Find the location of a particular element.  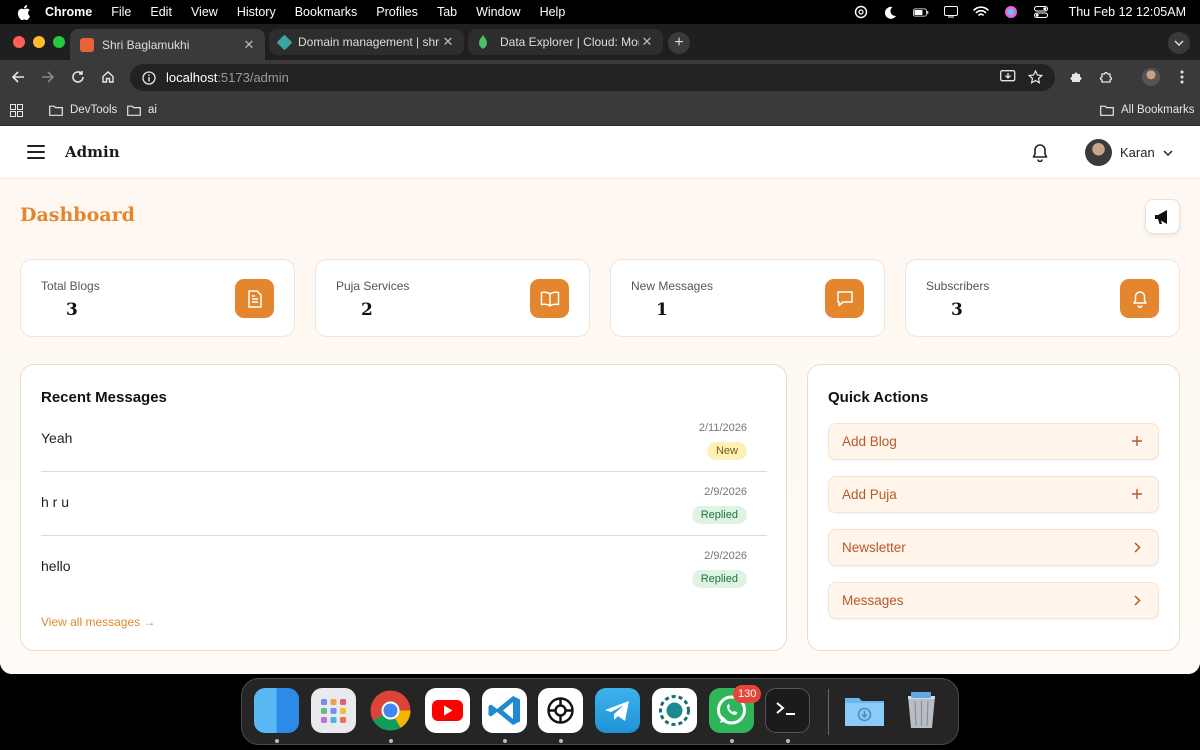

moon-icon is located at coordinates (891, 12).